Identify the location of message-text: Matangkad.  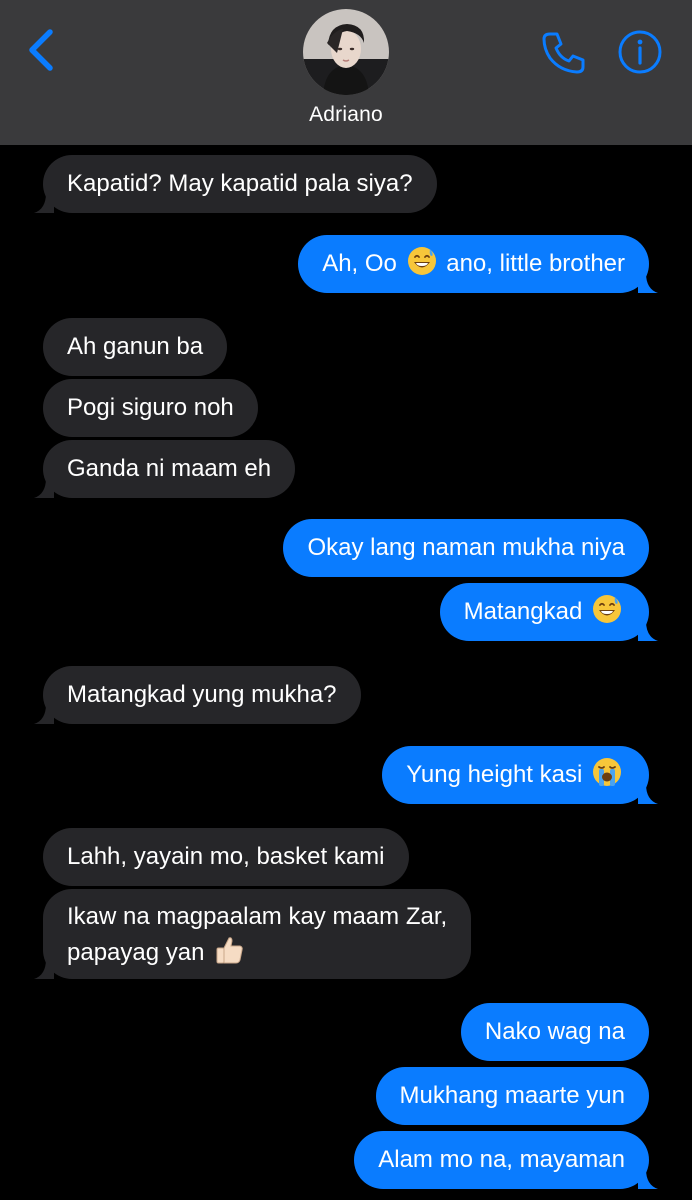
(526, 611).